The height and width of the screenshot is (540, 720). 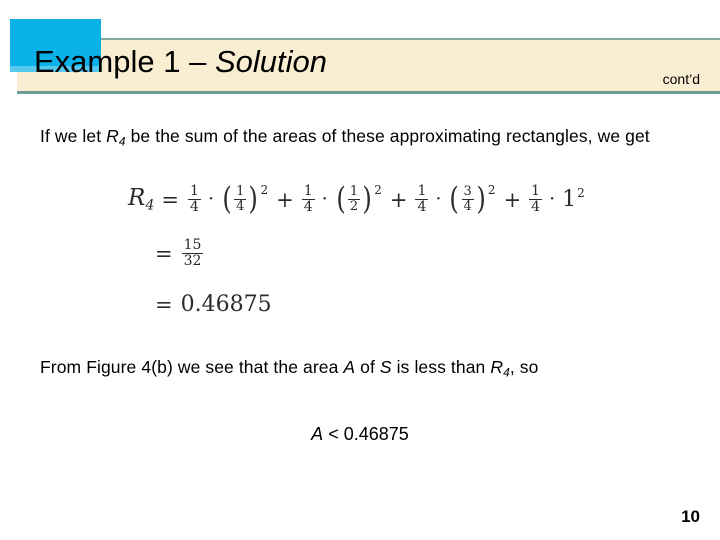 I want to click on math-term-1-coefficient-num: 1, so click(x=194, y=191).